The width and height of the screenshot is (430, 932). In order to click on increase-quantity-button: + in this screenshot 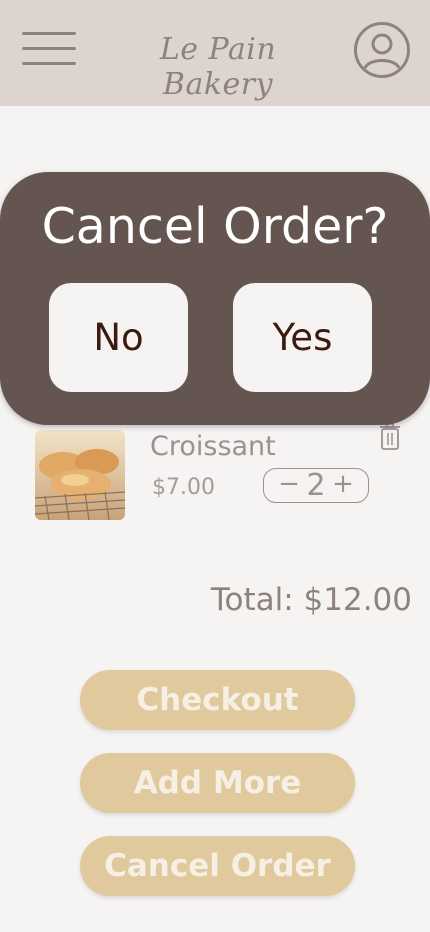, I will do `click(343, 485)`.